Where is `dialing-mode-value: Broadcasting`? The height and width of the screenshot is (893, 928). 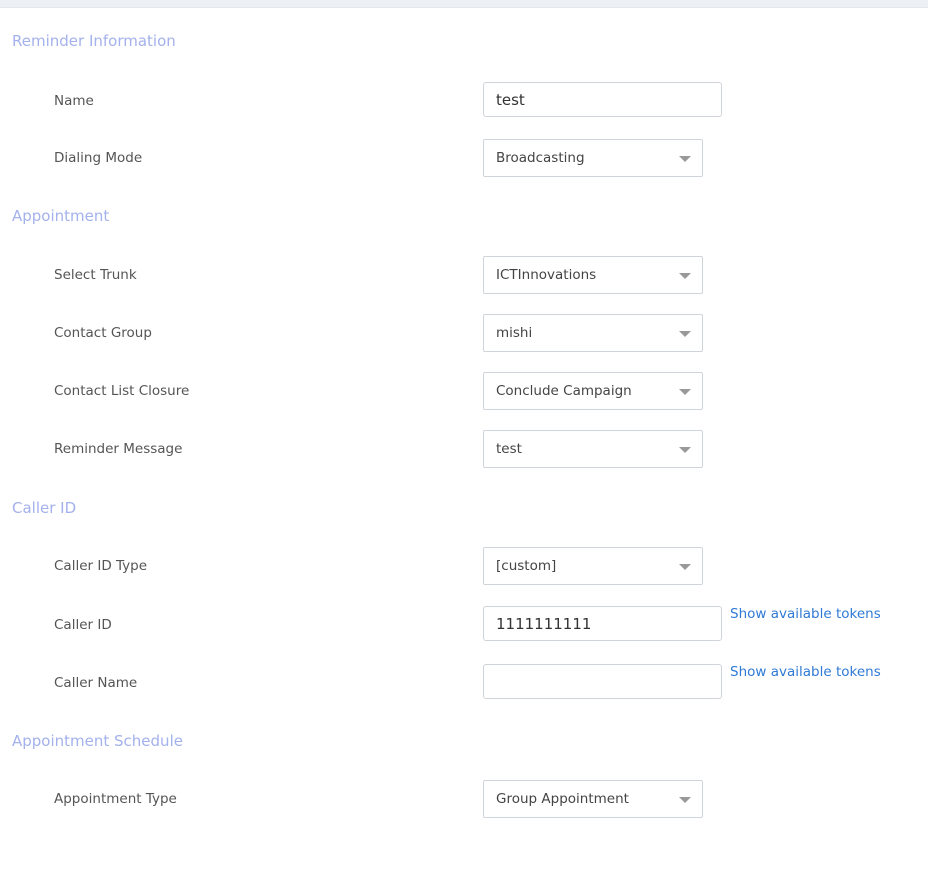 dialing-mode-value: Broadcasting is located at coordinates (540, 158).